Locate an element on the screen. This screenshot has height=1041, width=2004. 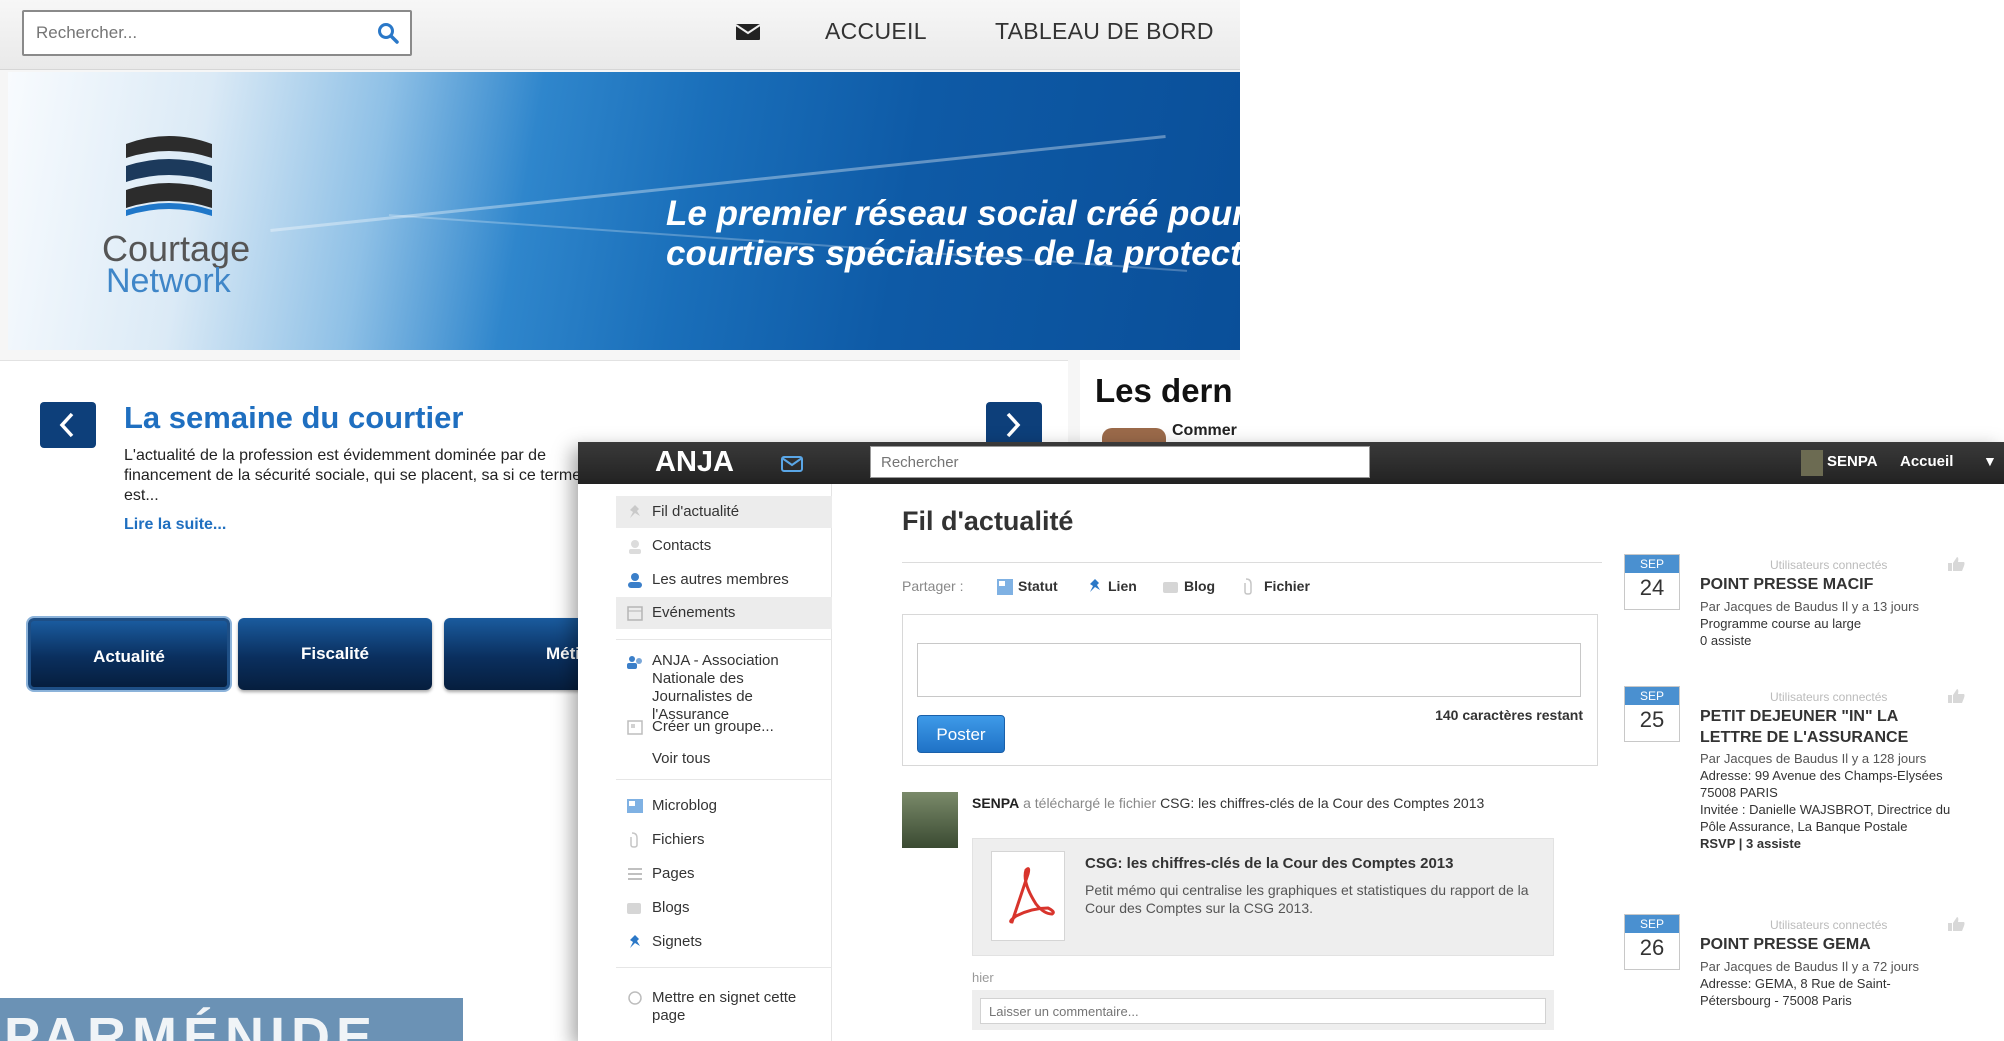
event-attendance: 0 assiste is located at coordinates (1726, 640).